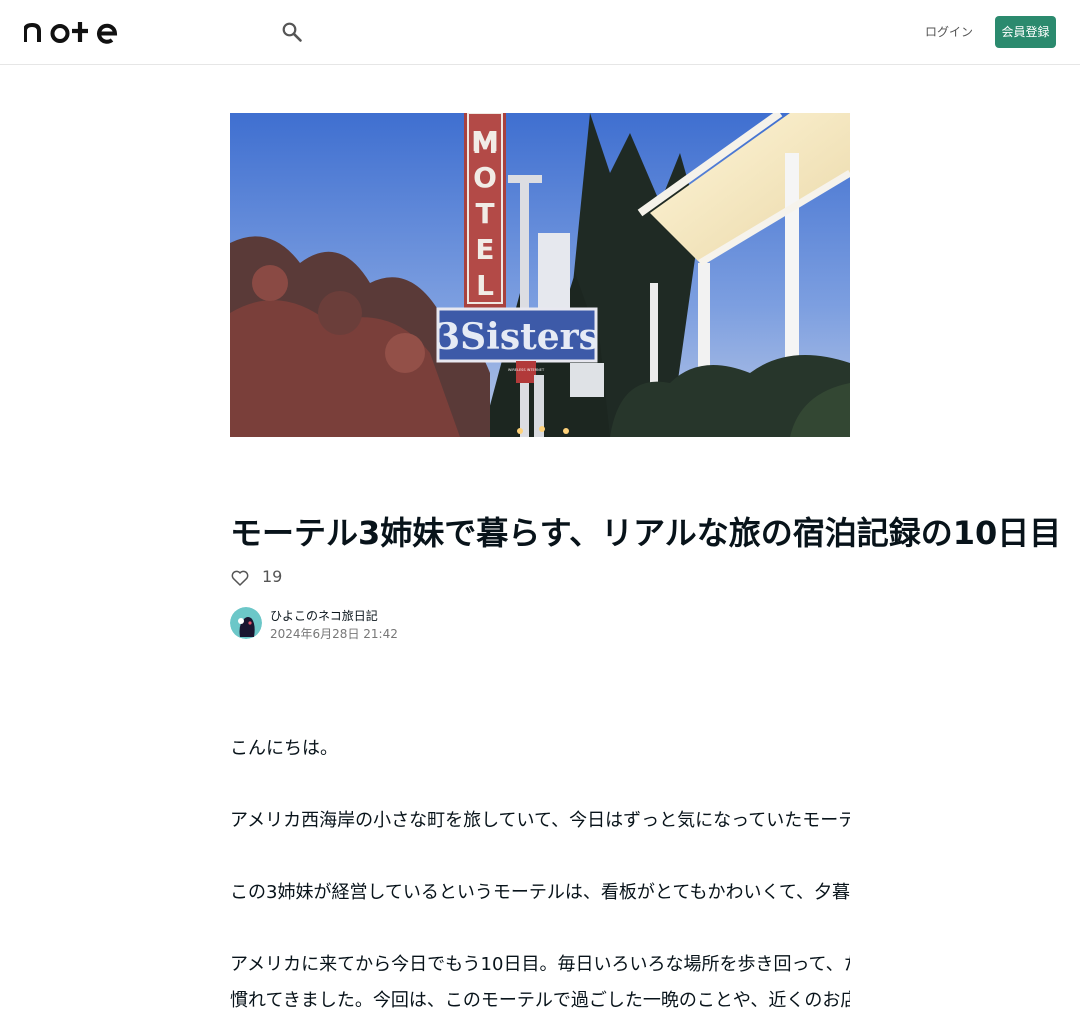 This screenshot has width=1080, height=1024. What do you see at coordinates (1025, 32) in the screenshot?
I see `signup-button: 会員登録` at bounding box center [1025, 32].